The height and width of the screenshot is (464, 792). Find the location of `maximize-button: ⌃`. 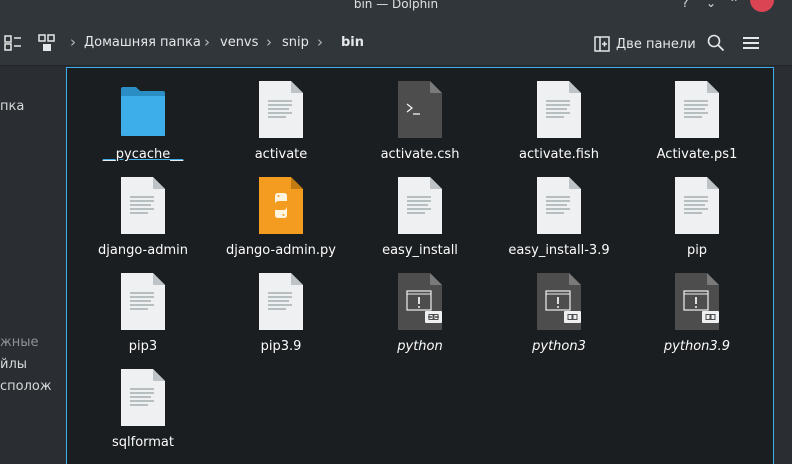

maximize-button: ⌃ is located at coordinates (734, 5).